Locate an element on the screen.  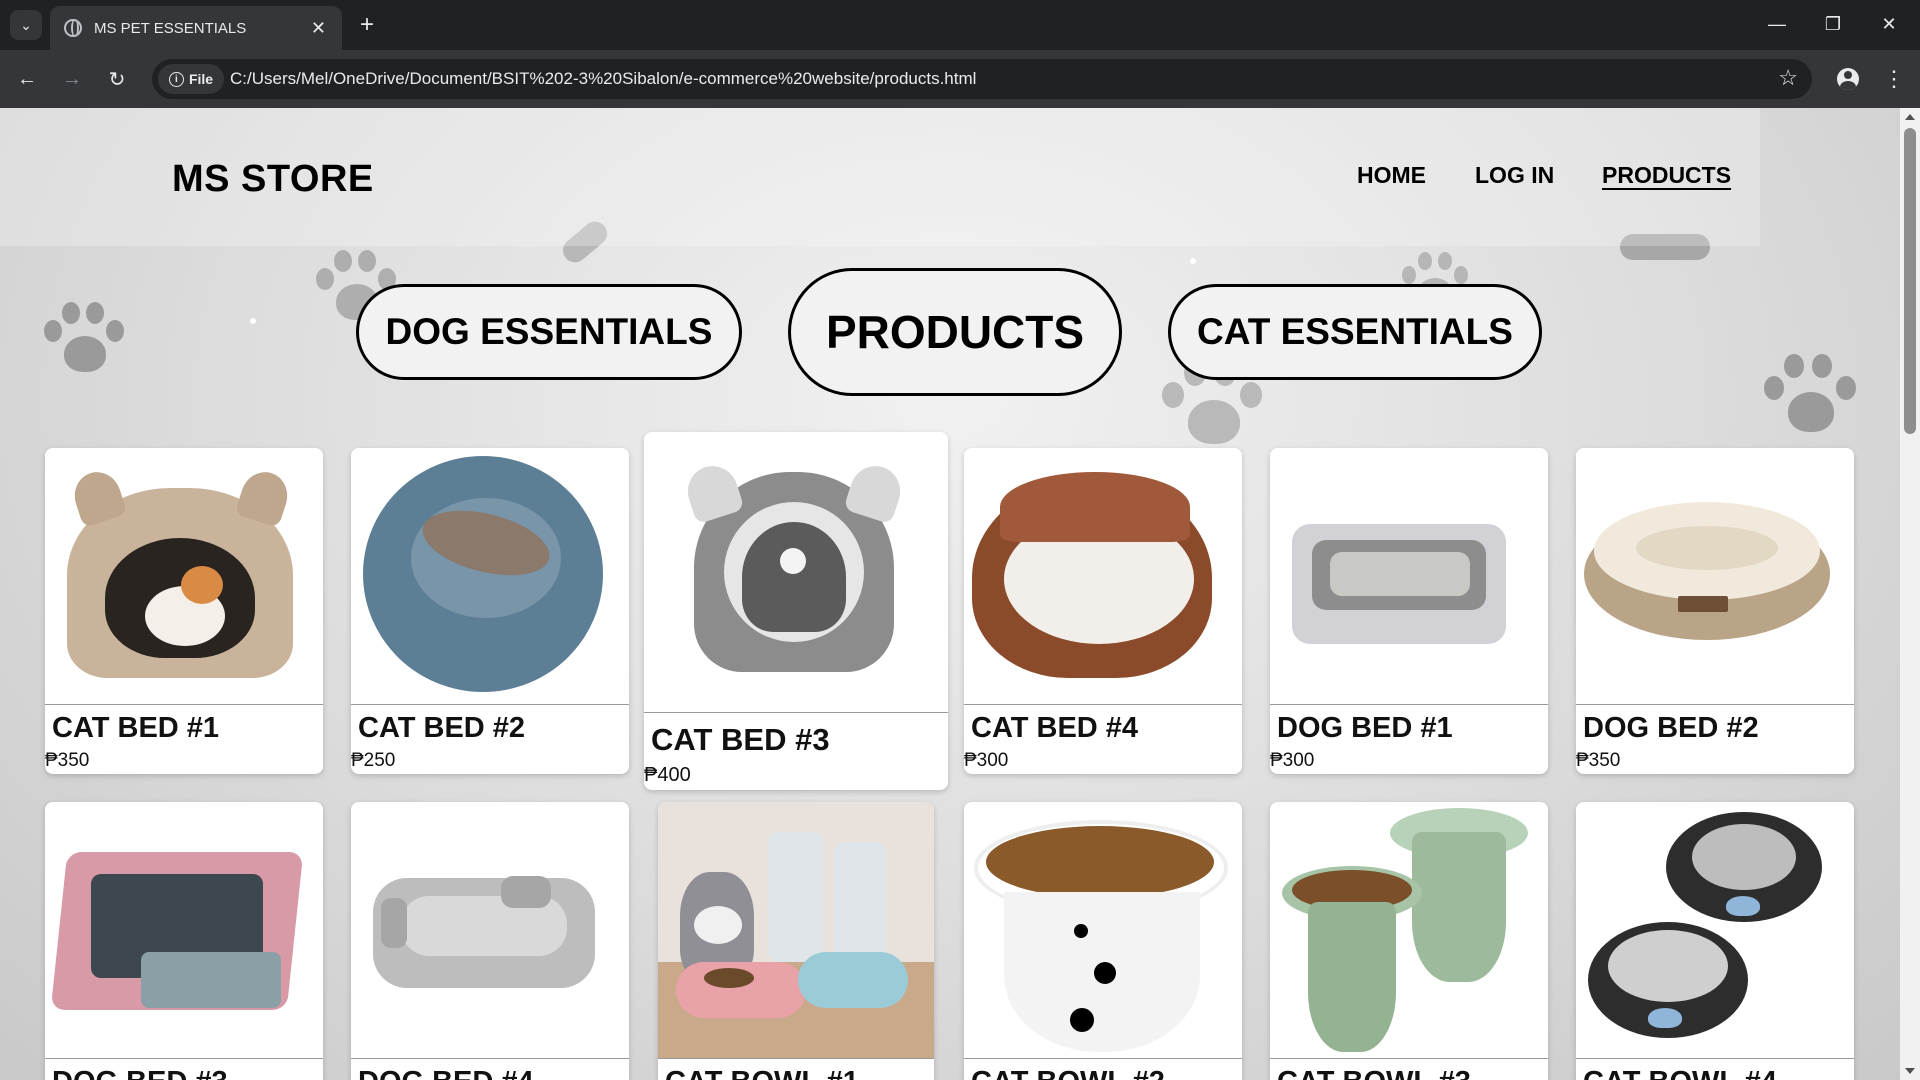
product-card: CAT BOWL #3 is located at coordinates (1409, 941).